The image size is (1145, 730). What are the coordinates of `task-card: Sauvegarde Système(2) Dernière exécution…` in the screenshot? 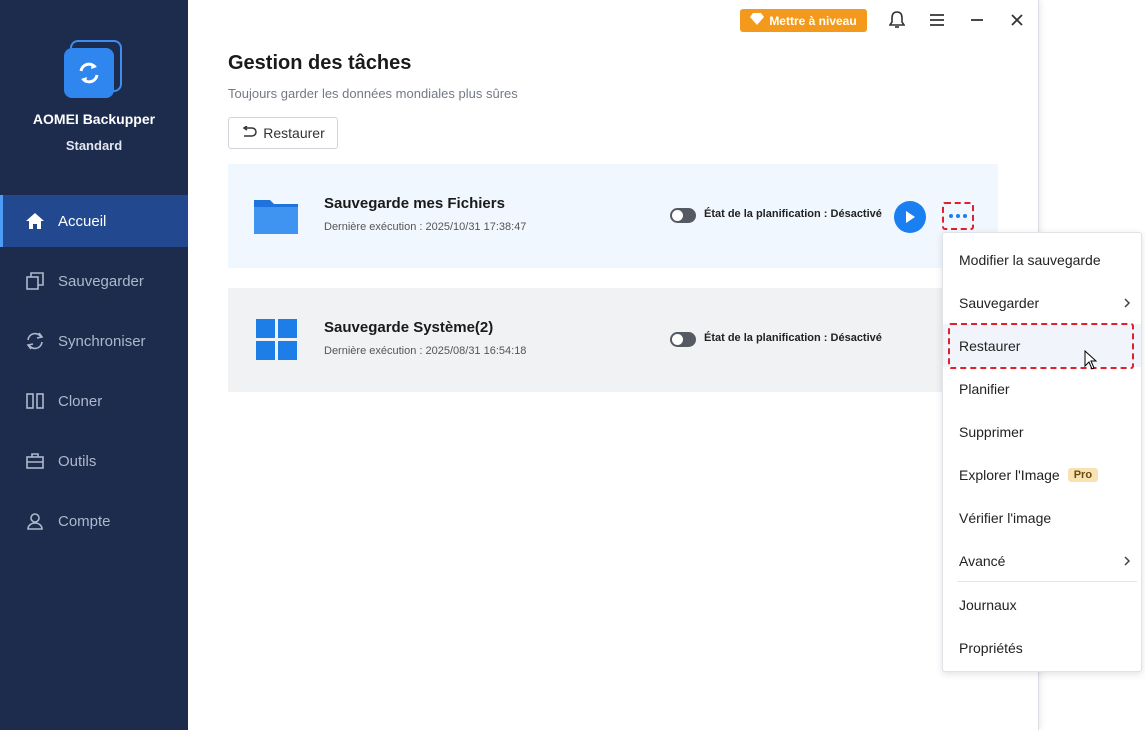 It's located at (613, 340).